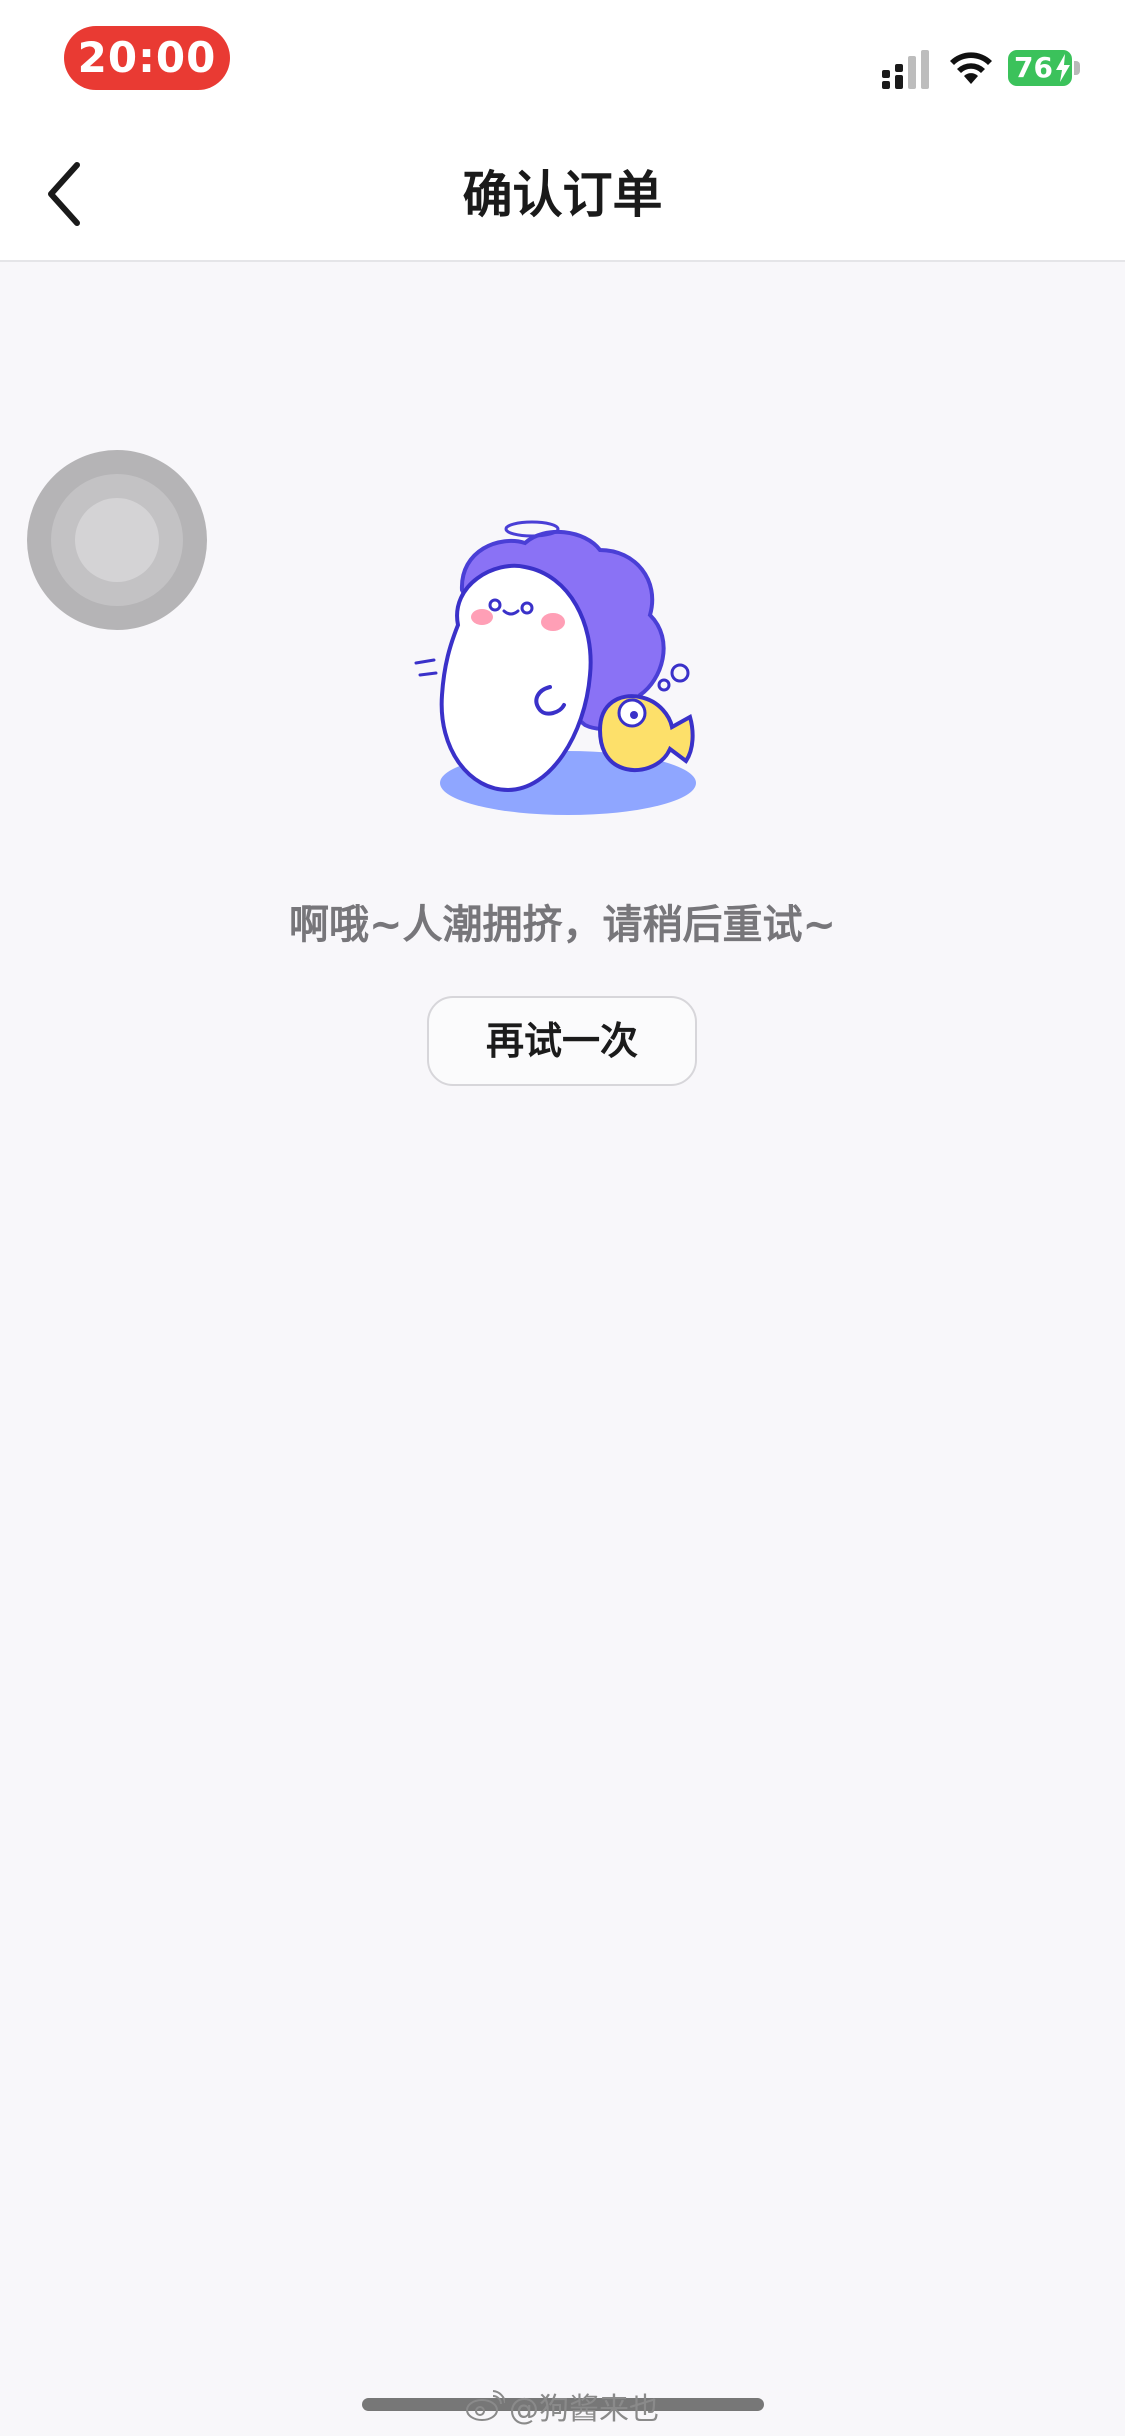  I want to click on watermark-text: @狗酱来也, so click(584, 2409).